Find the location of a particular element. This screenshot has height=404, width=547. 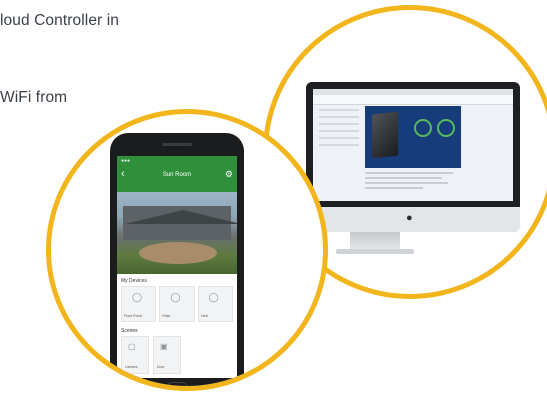

device-list: ◯ Front Porch ◯ Patio ◯ Yard is located at coordinates (177, 304).